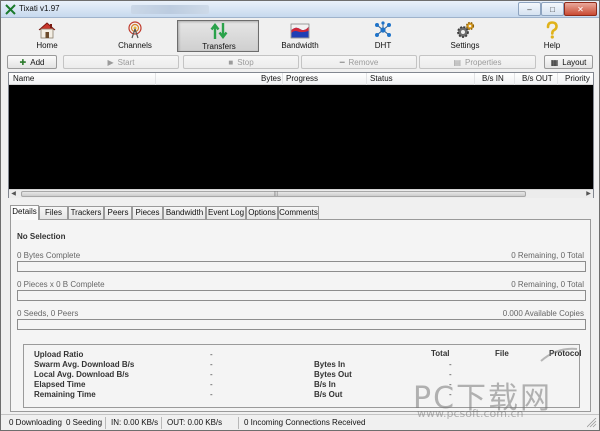 This screenshot has height=431, width=600. I want to click on stat-label-upload-ratio: Upload Ratio, so click(59, 354).